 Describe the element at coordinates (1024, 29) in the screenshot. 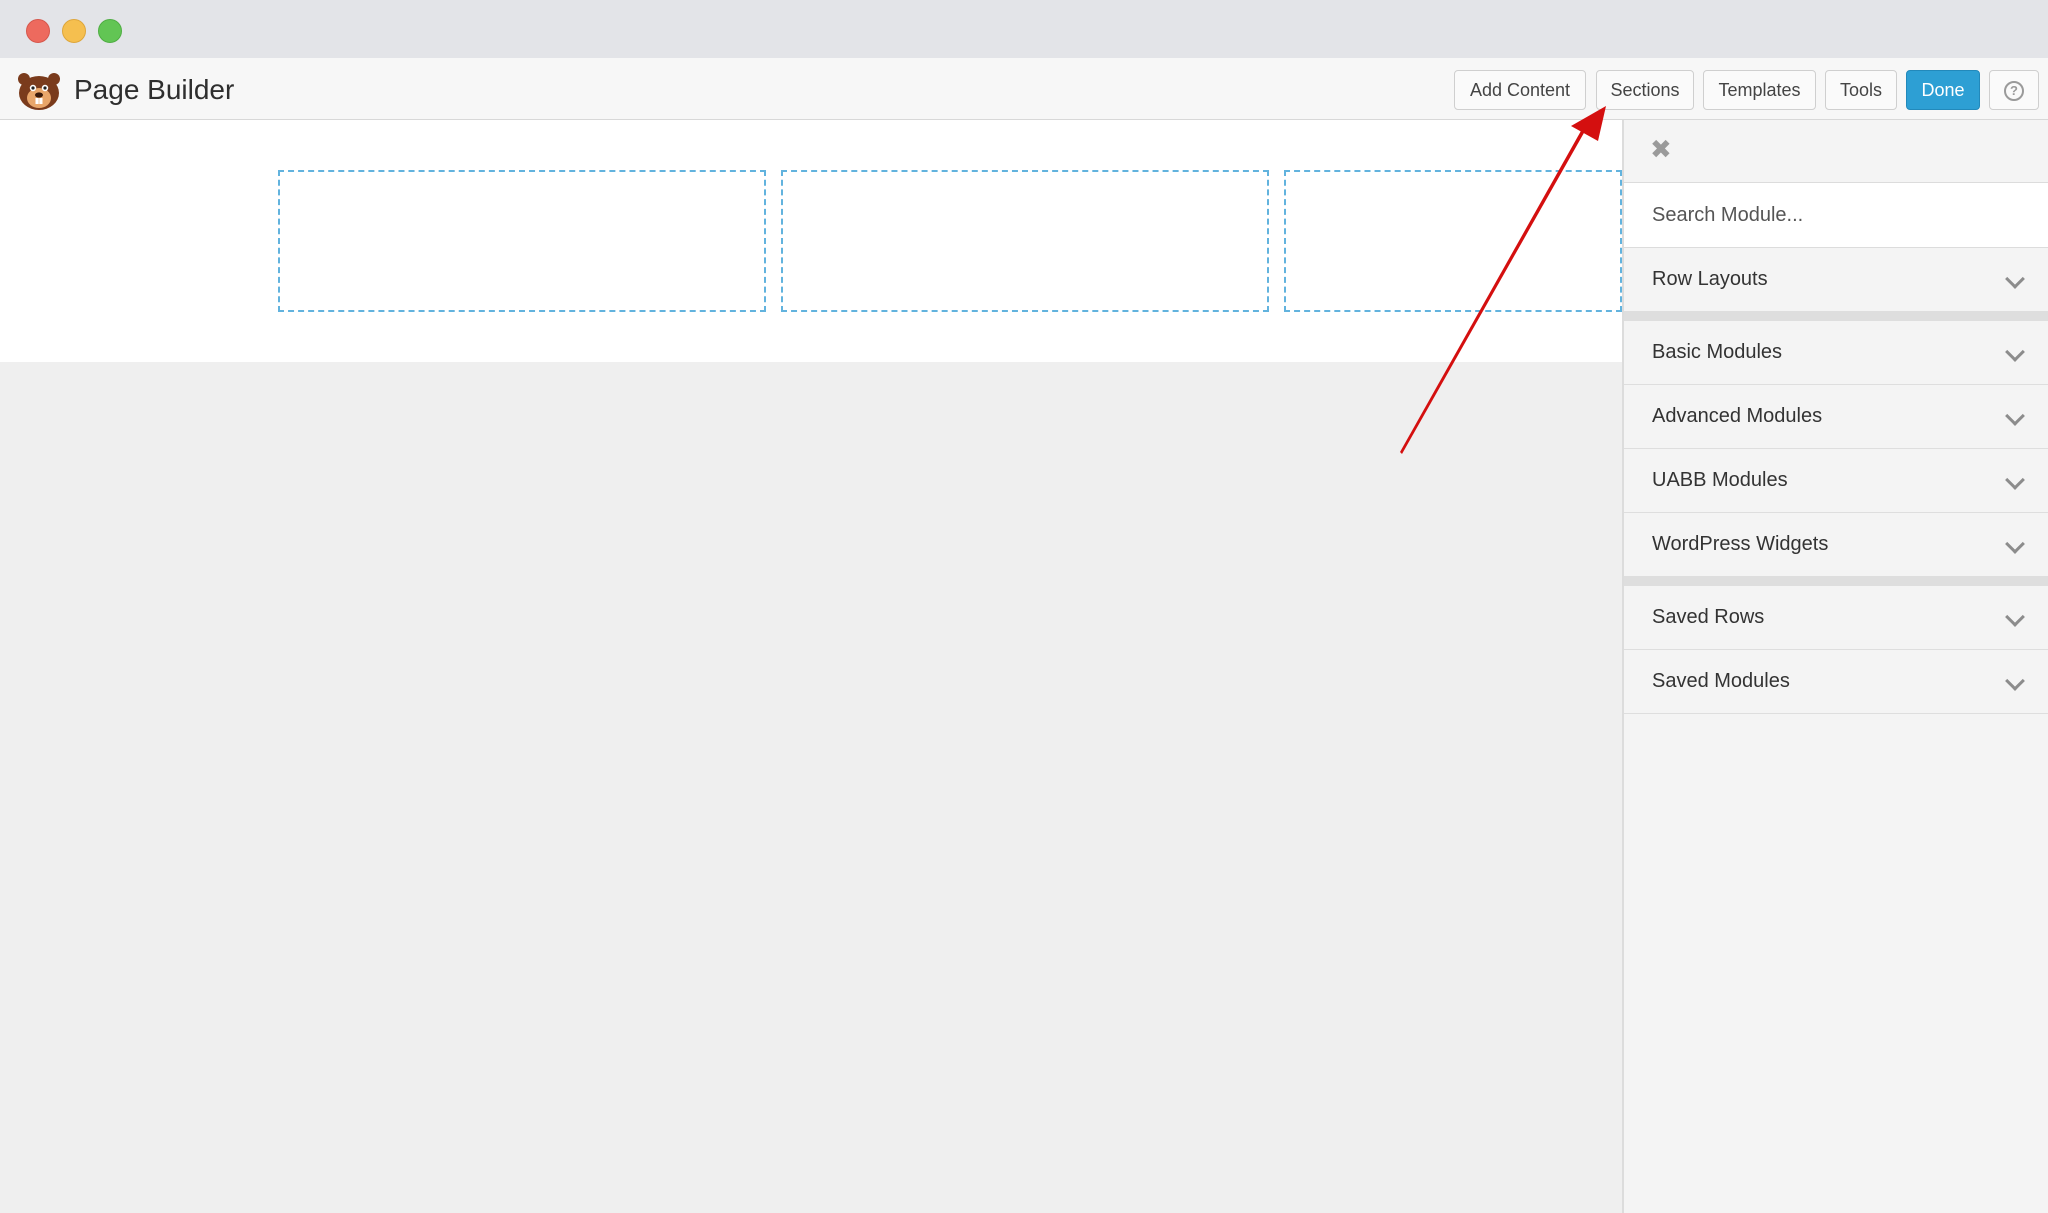

I see `window-titlebar` at that location.